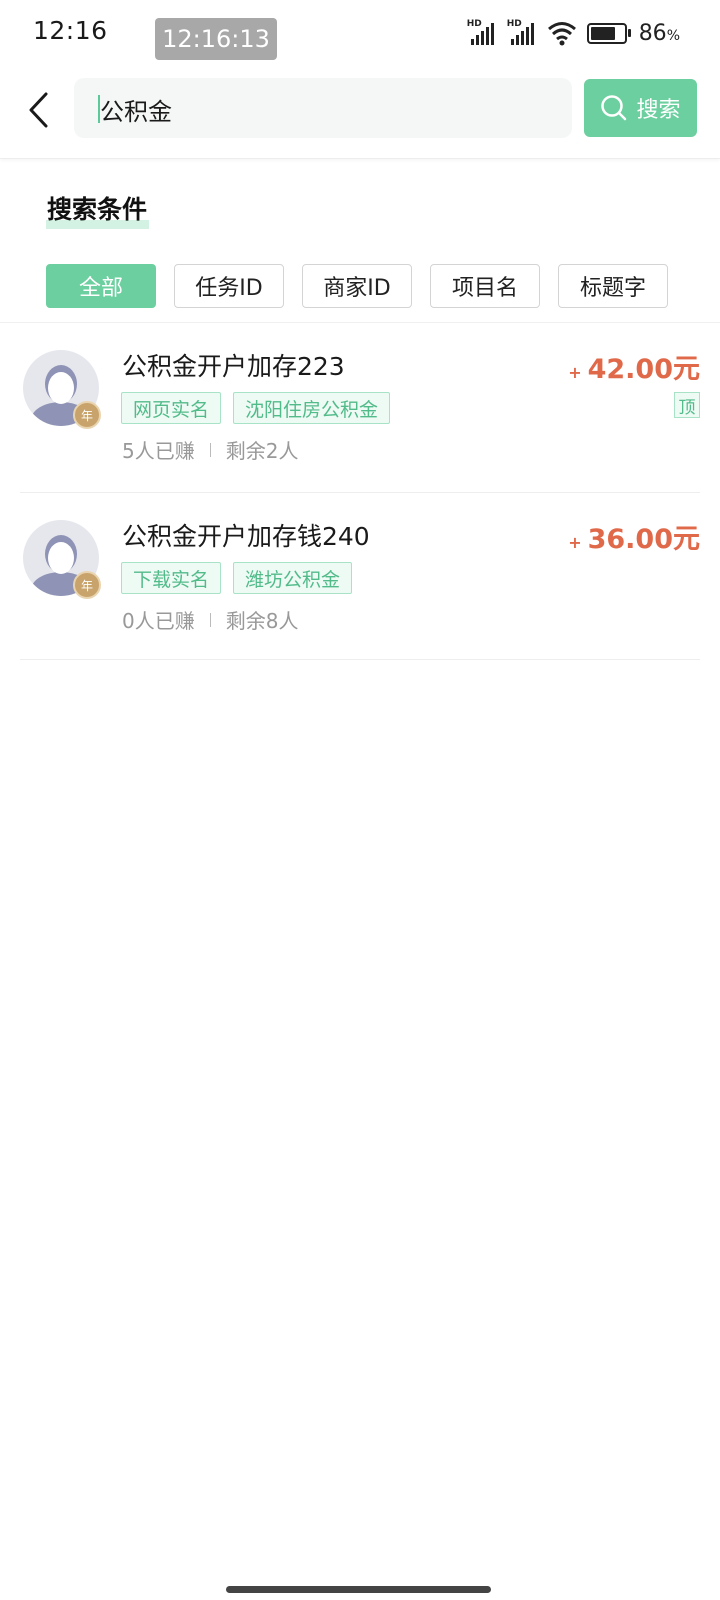 The height and width of the screenshot is (1600, 720). I want to click on chevron-left-icon, so click(38, 110).